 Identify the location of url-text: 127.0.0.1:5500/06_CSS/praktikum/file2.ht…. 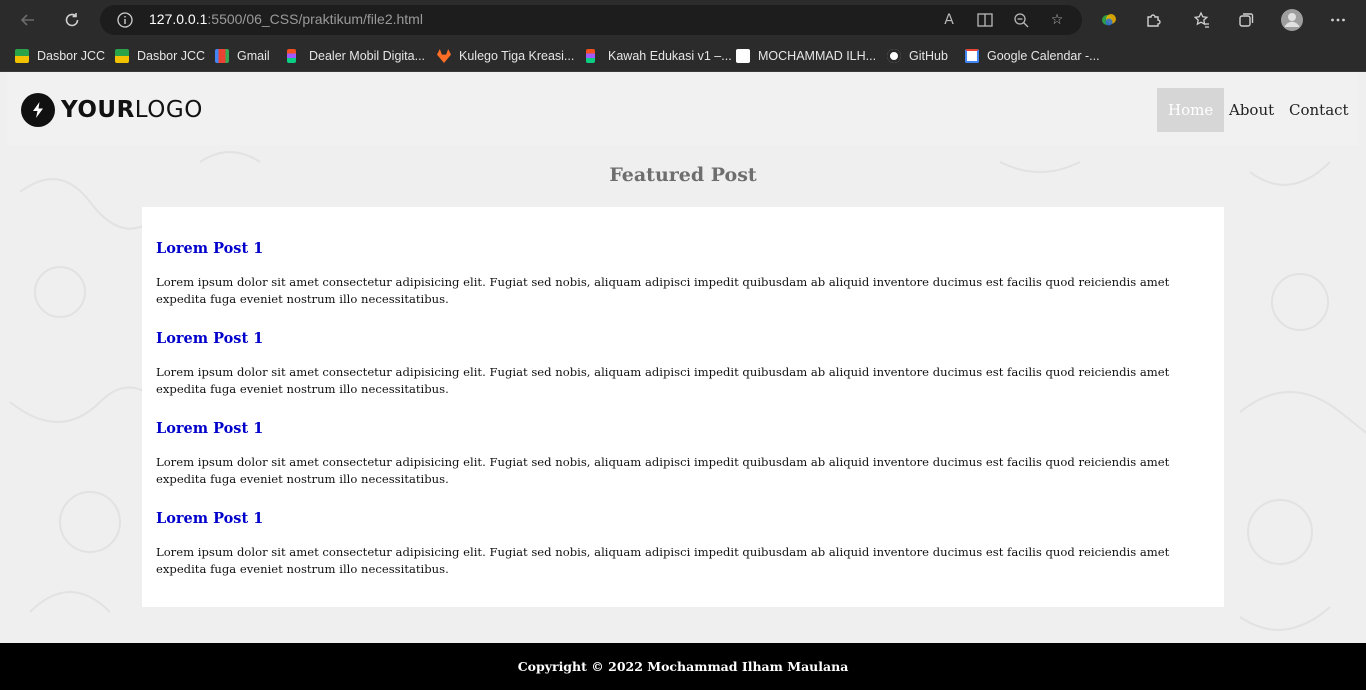
(286, 19).